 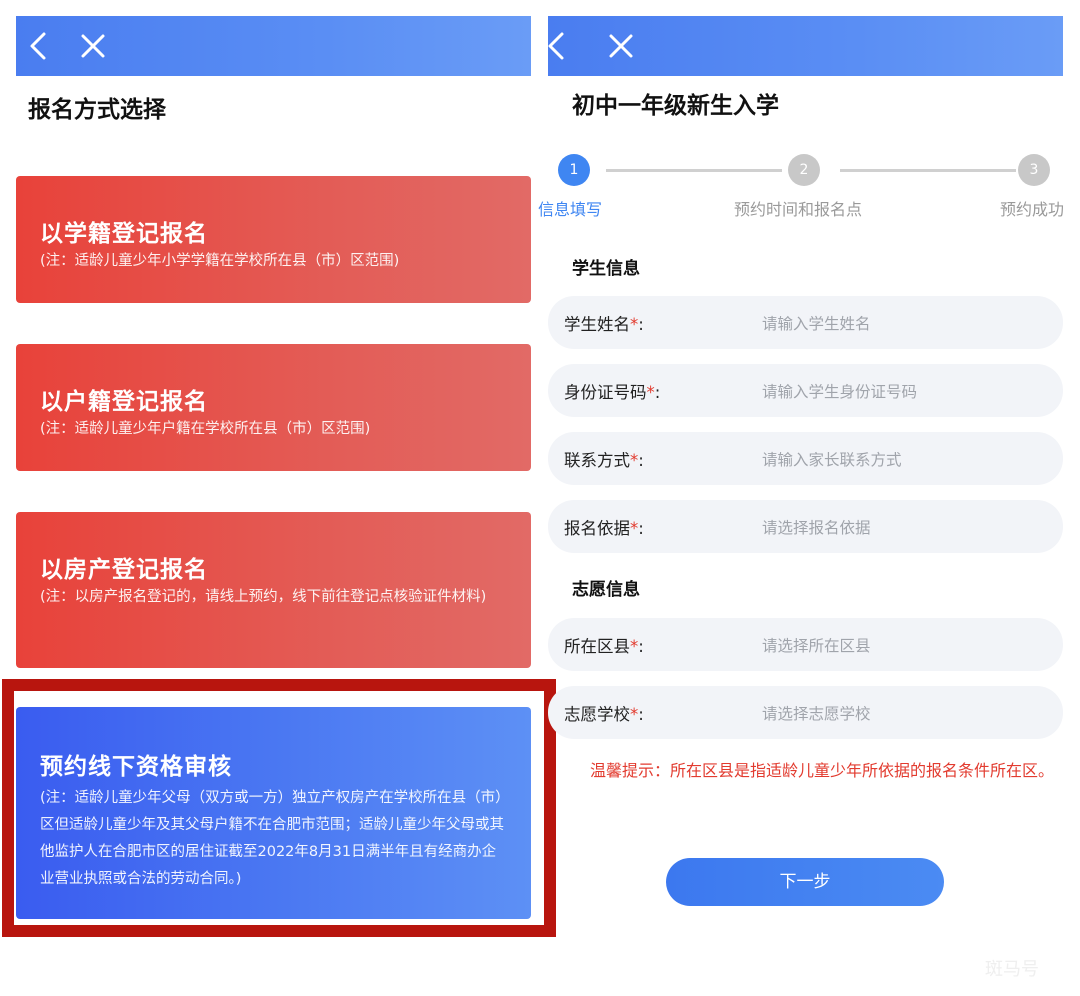 I want to click on section-title-student: 学生信息, so click(x=606, y=269).